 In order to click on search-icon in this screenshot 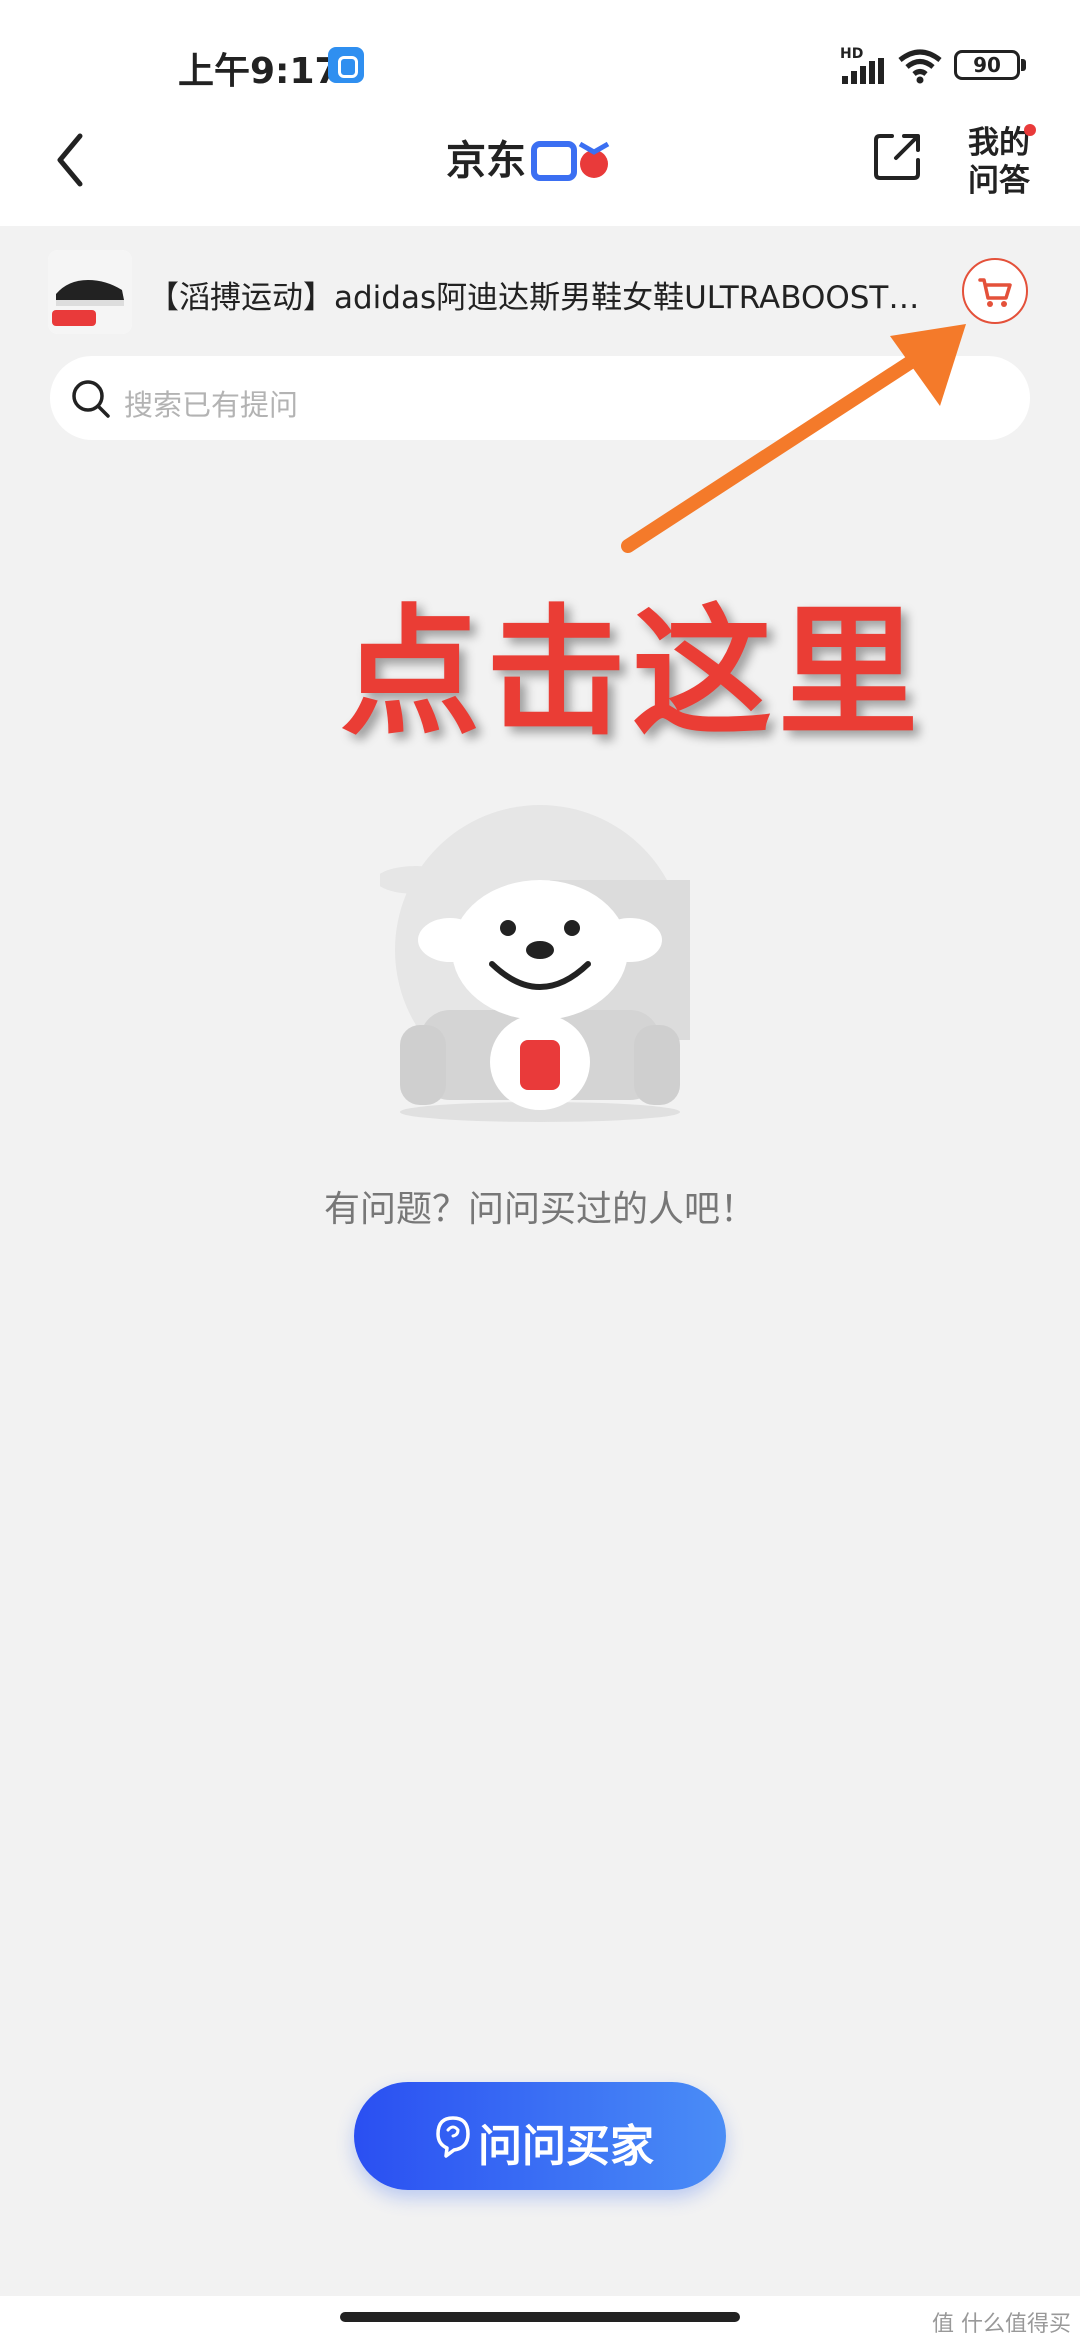, I will do `click(91, 399)`.